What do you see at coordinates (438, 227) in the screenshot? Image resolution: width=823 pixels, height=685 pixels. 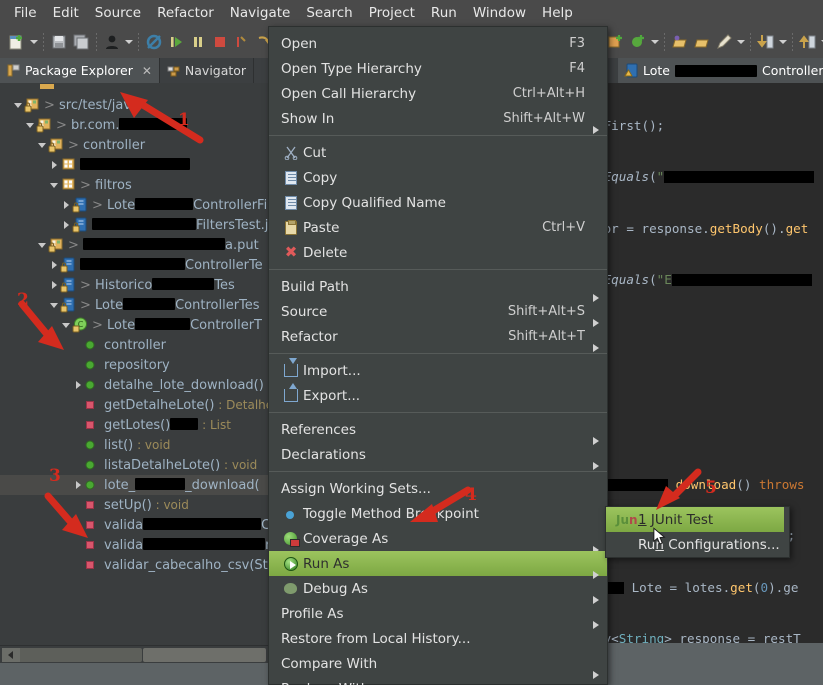 I see `context-menu-item-paste: Paste Ctrl+V` at bounding box center [438, 227].